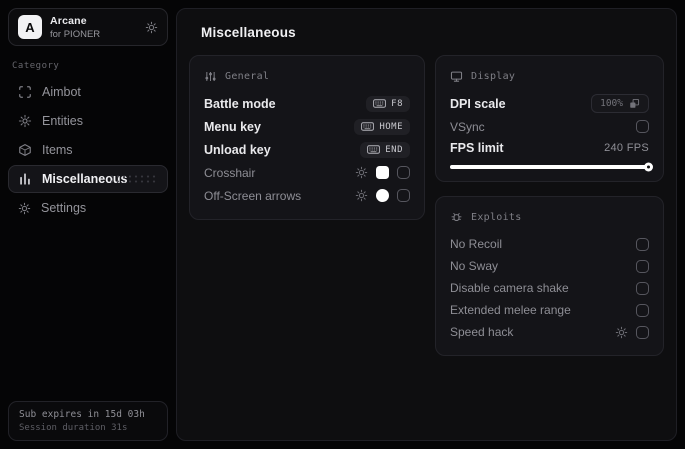 The image size is (685, 449). I want to click on setting-row: Crosshair, so click(307, 172).